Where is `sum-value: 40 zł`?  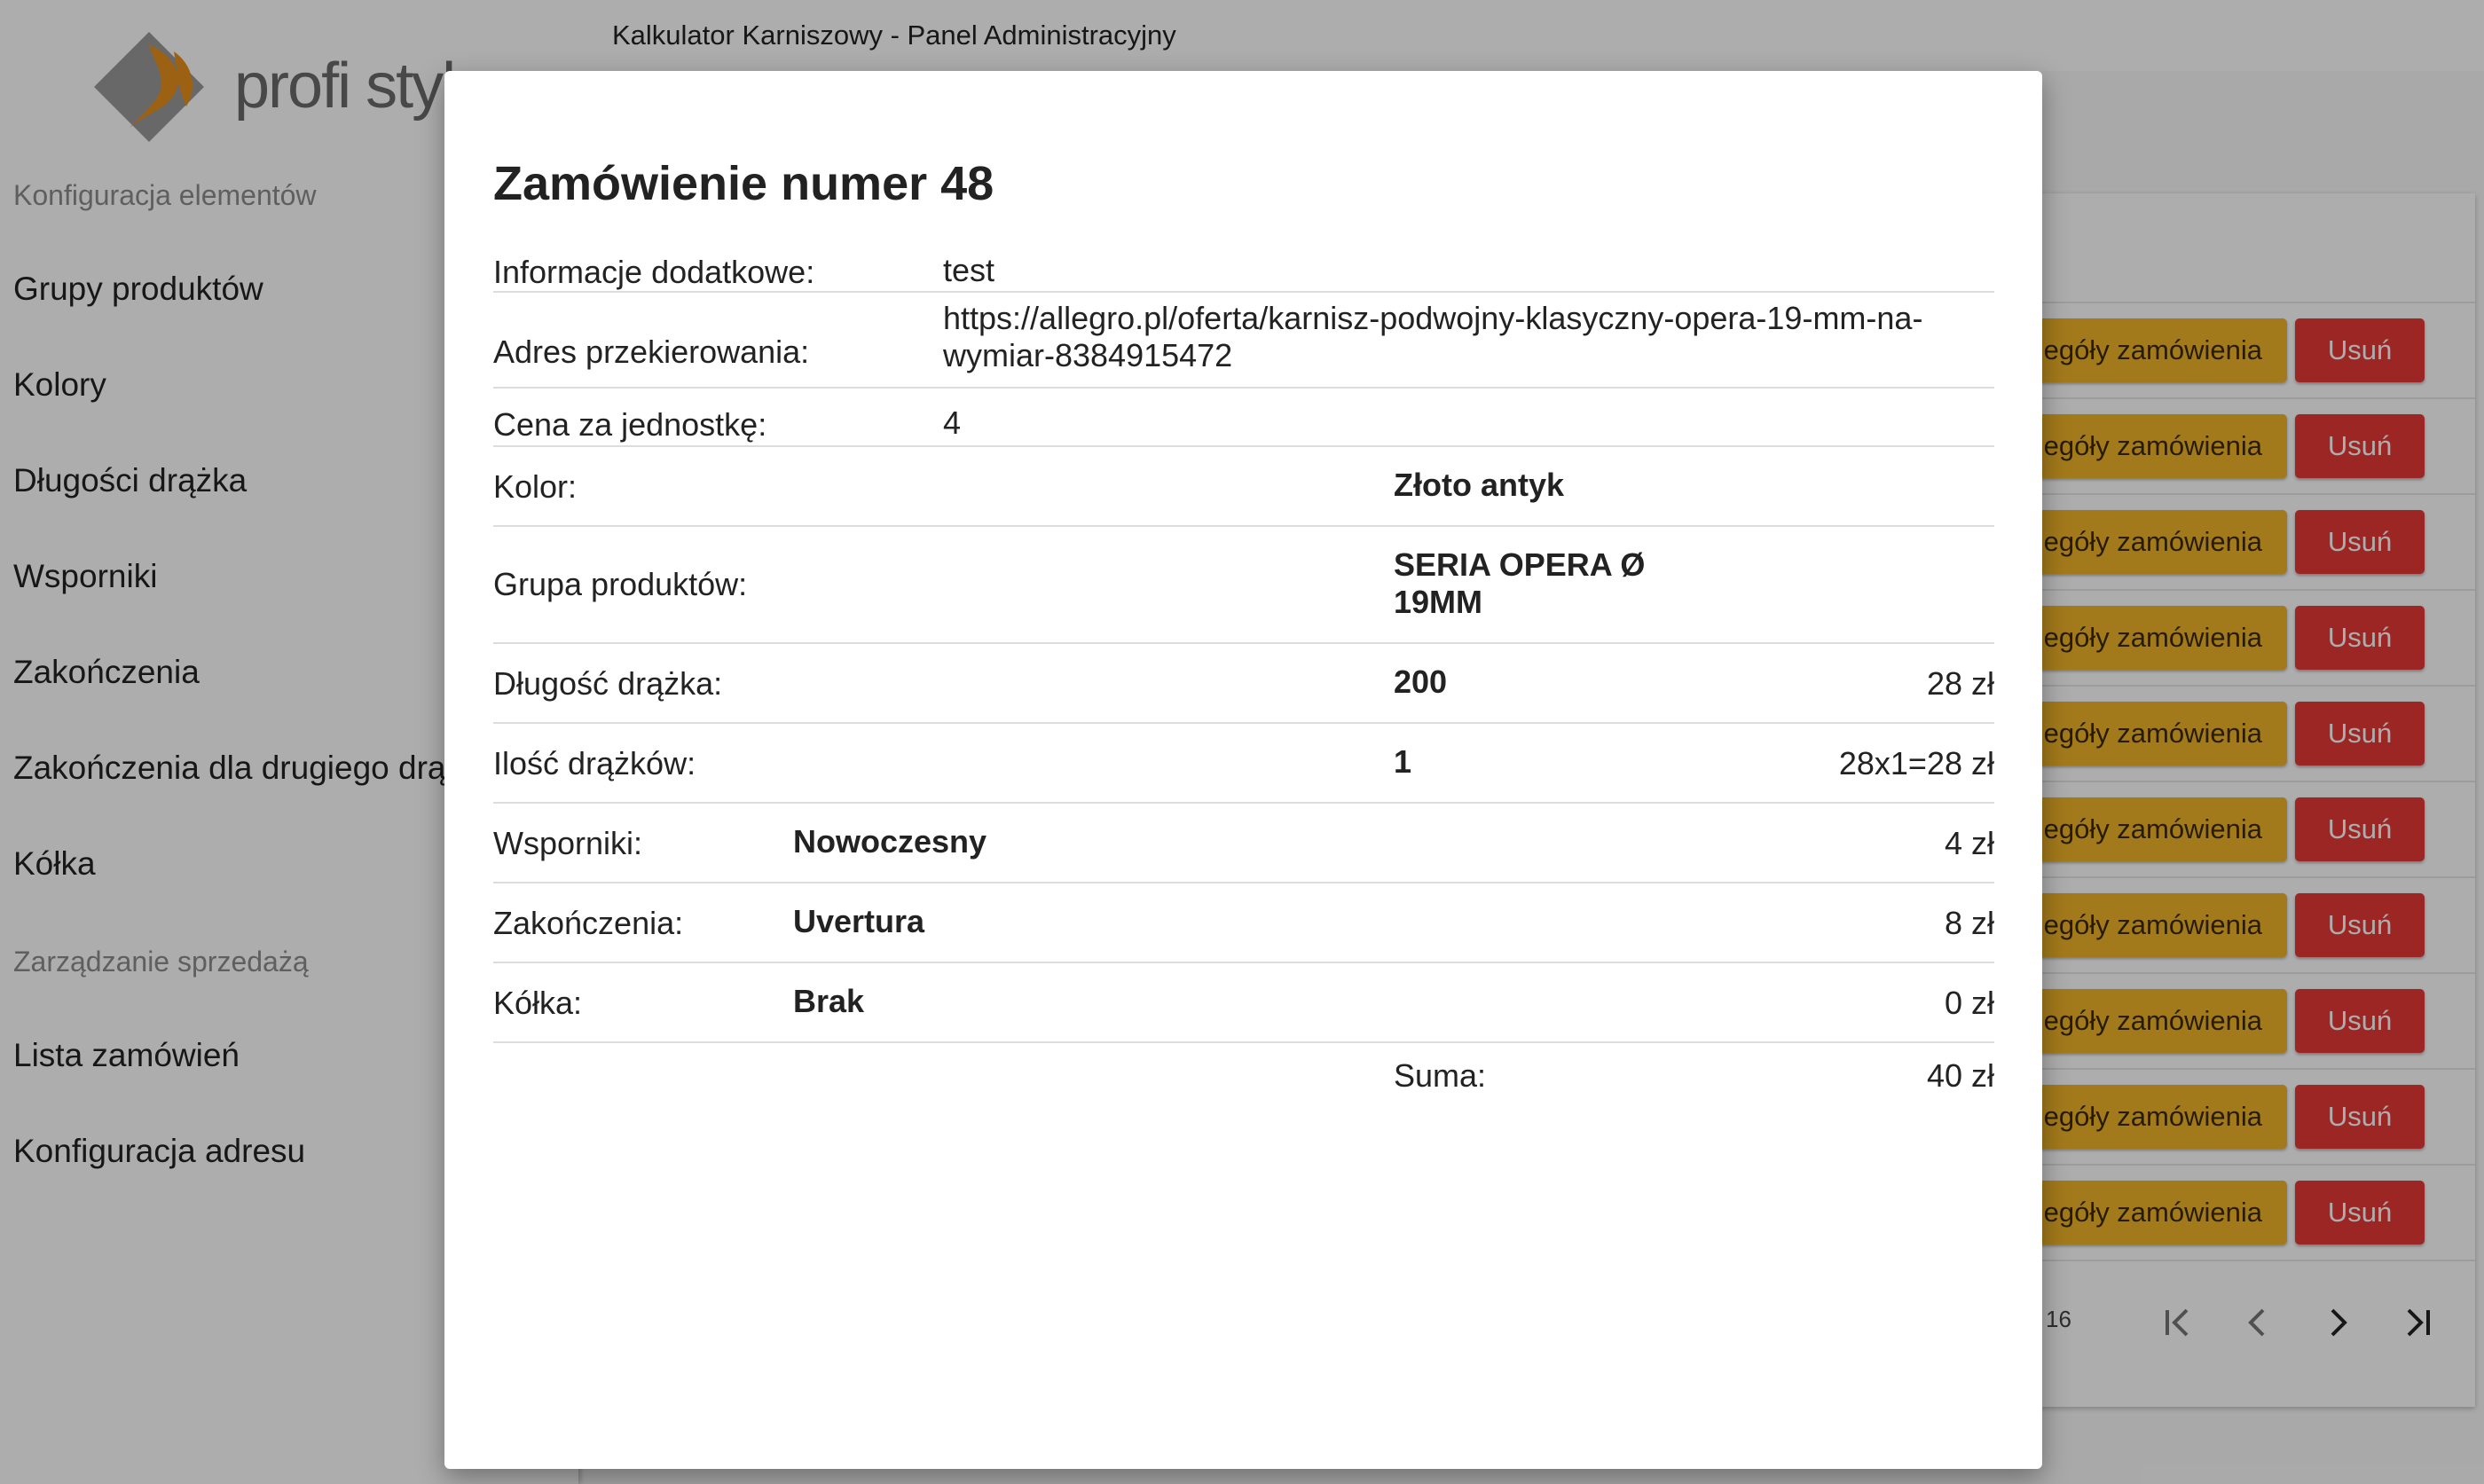
sum-value: 40 zł is located at coordinates (1960, 1075).